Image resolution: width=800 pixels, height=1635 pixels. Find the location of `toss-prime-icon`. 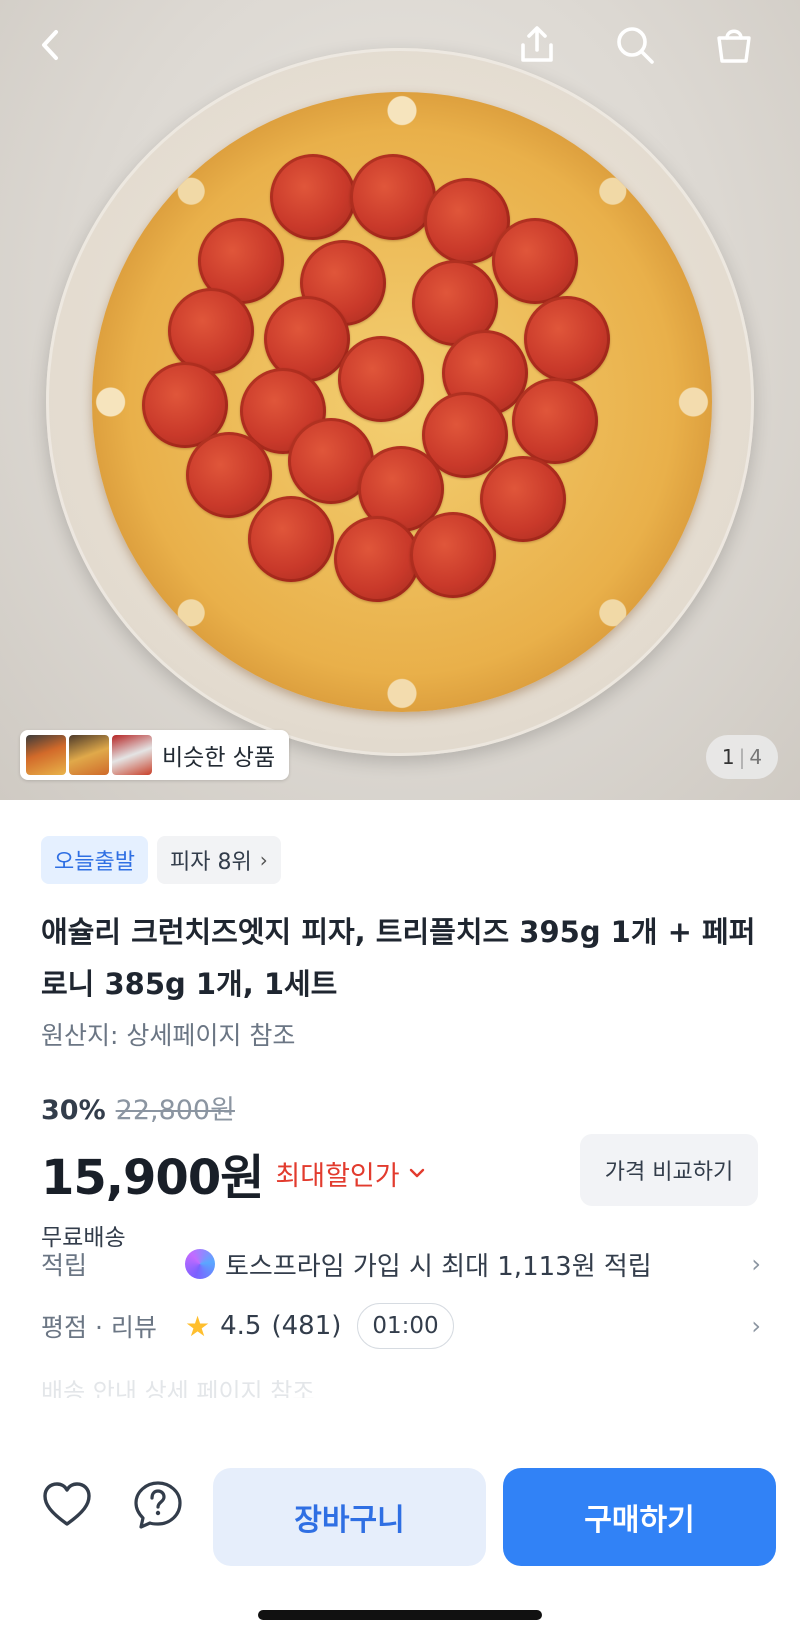

toss-prime-icon is located at coordinates (200, 1264).